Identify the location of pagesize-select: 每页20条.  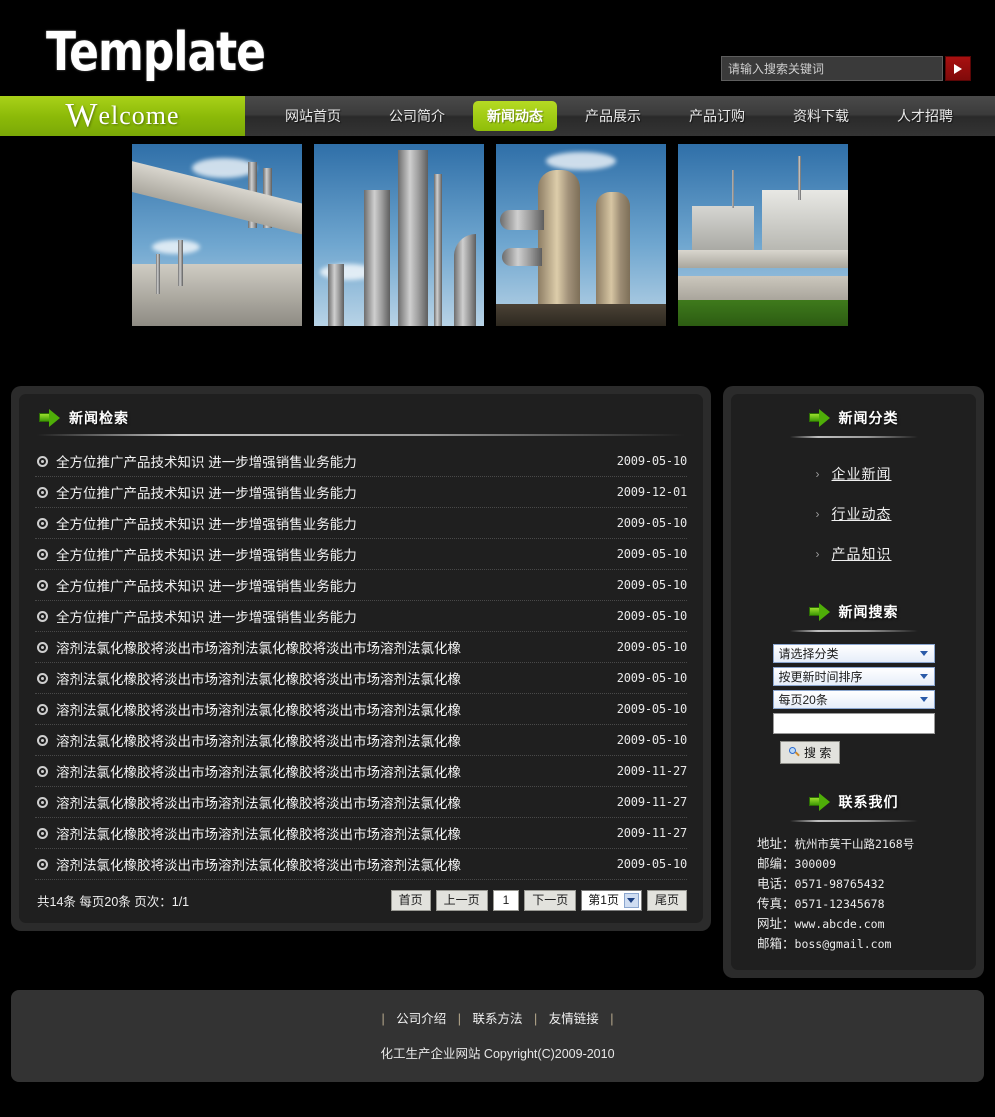
(853, 699).